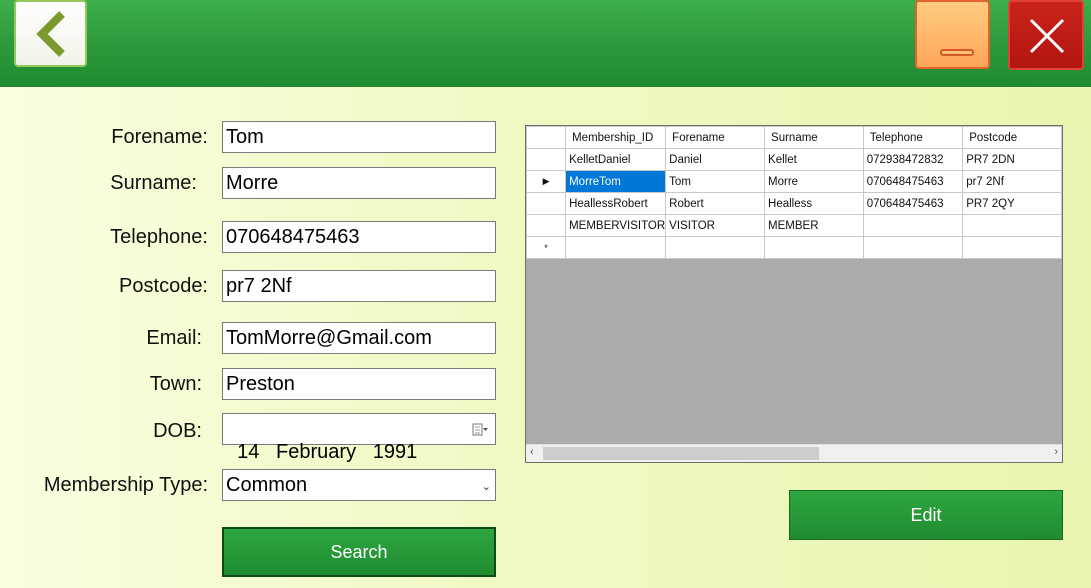  I want to click on forename-input: Tom, so click(359, 137).